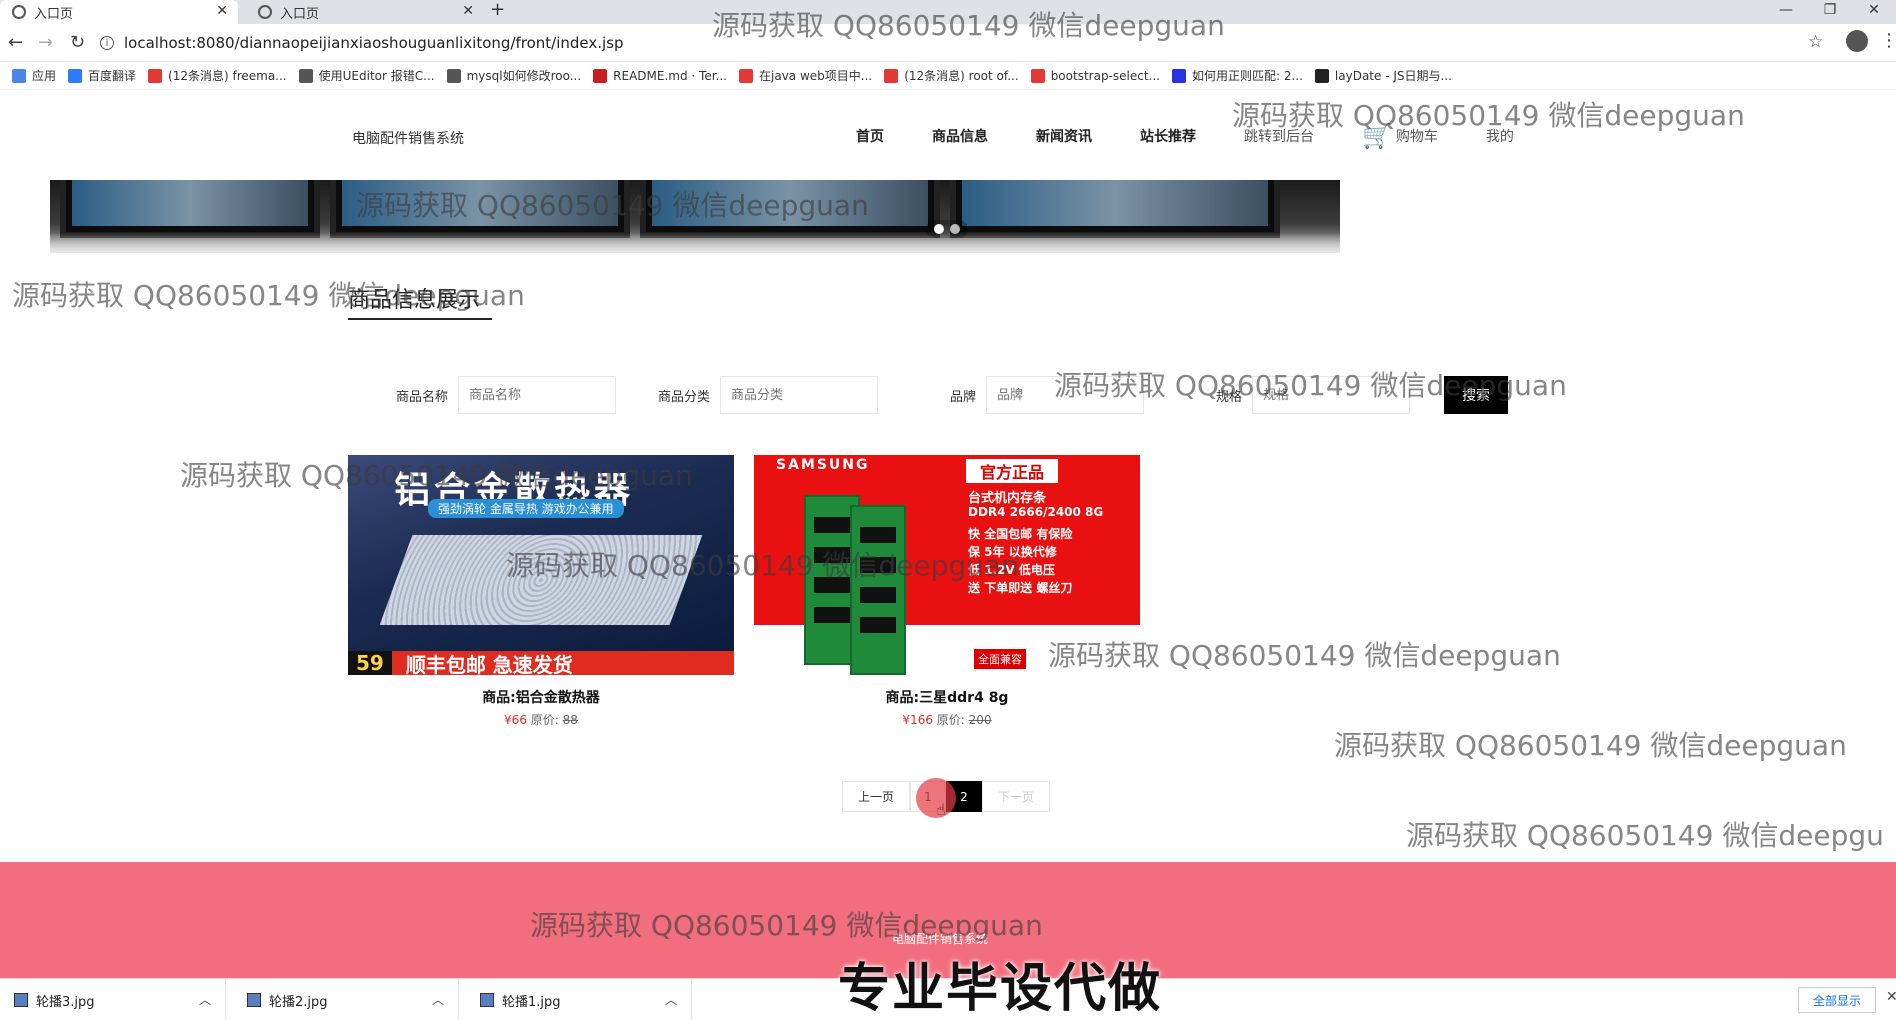  What do you see at coordinates (799, 395) in the screenshot?
I see `category-input` at bounding box center [799, 395].